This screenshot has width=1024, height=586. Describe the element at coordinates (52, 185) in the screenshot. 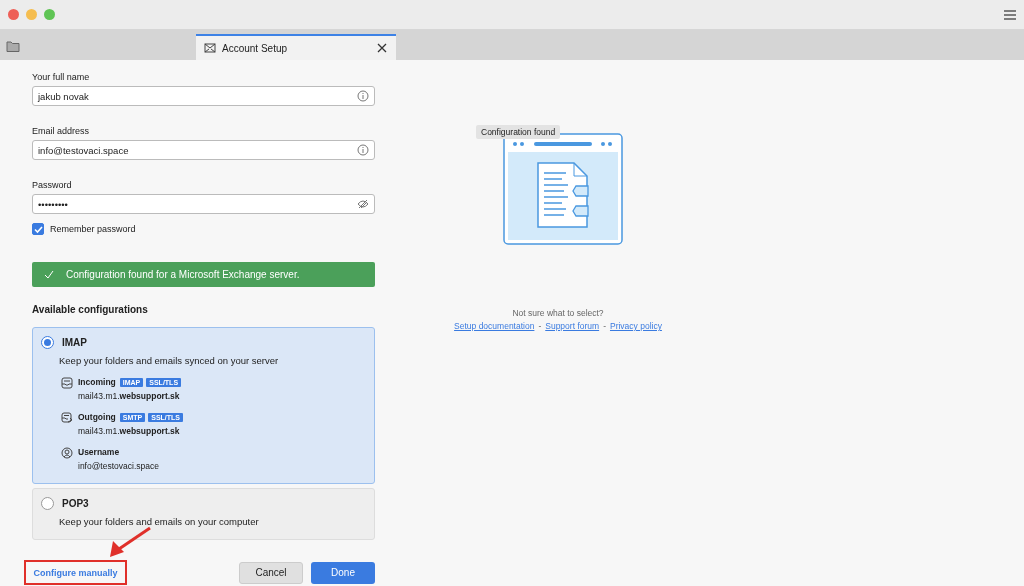

I see `field-label: Password` at that location.